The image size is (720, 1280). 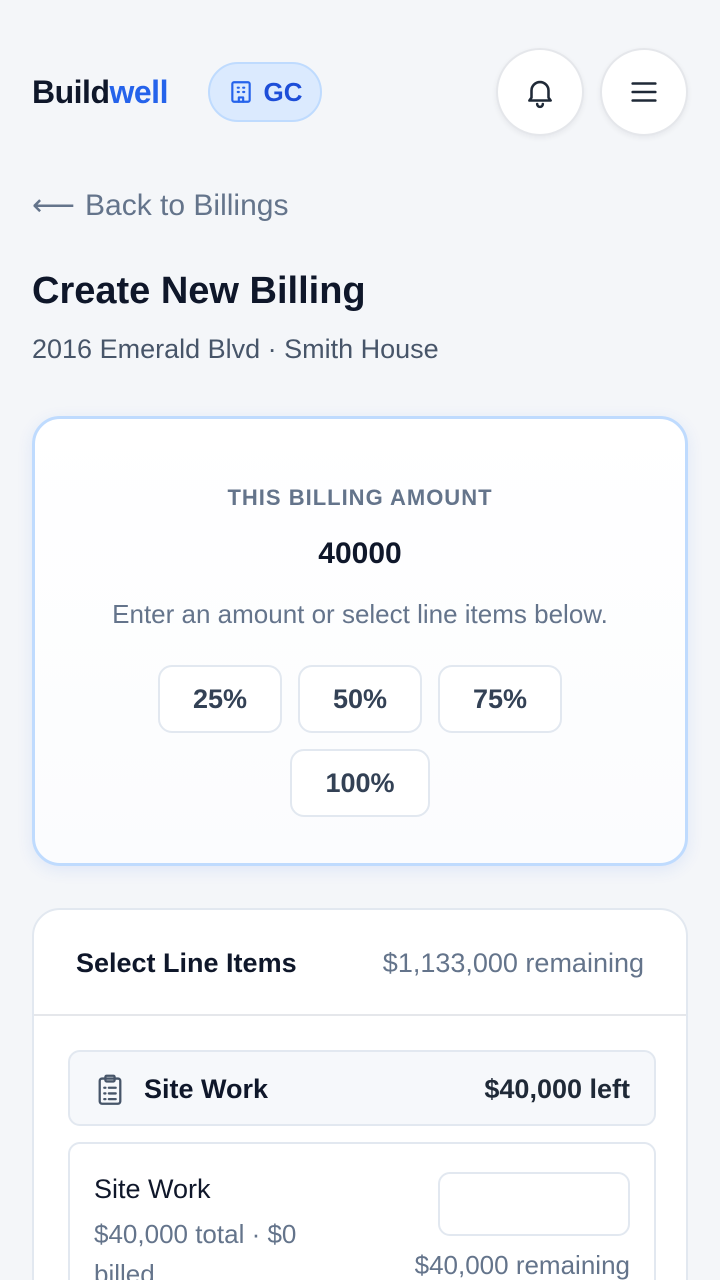 What do you see at coordinates (283, 91) in the screenshot?
I see `role-badge-label: GC` at bounding box center [283, 91].